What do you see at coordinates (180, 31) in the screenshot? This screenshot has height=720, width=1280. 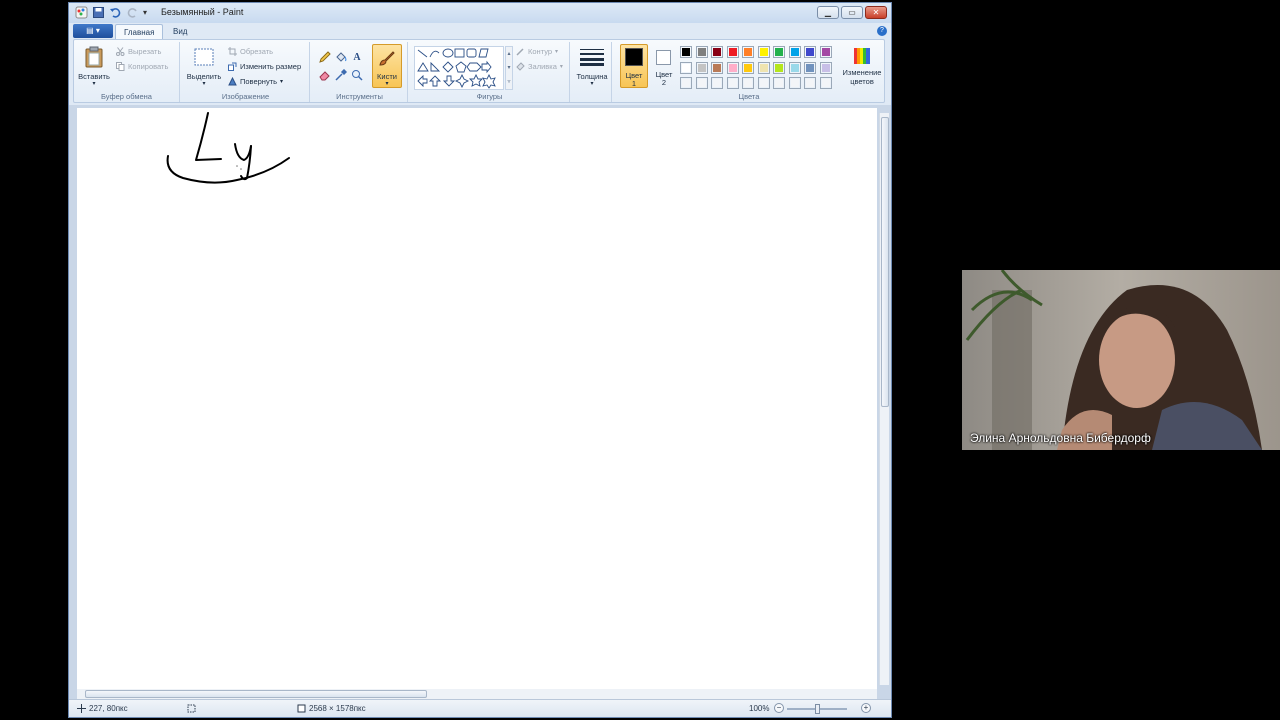 I see `tab-view: Вид` at bounding box center [180, 31].